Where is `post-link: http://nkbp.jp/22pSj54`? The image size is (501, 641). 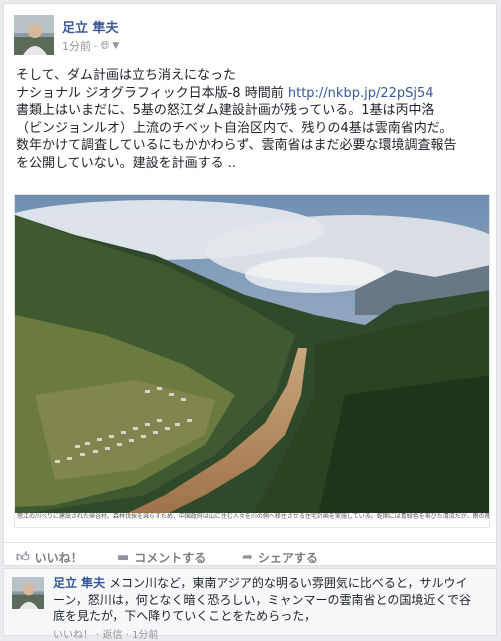
post-link: http://nkbp.jp/22pSj54 is located at coordinates (361, 93).